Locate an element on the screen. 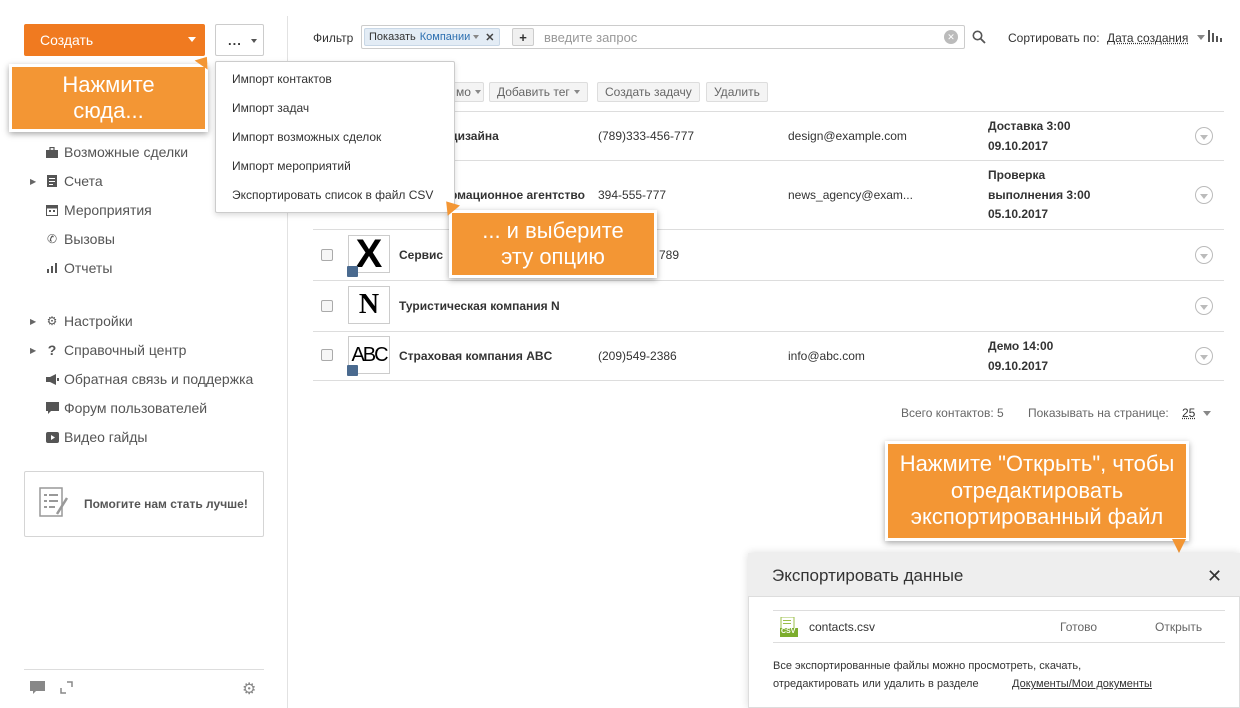 The image size is (1240, 708). task-line: Демо 14:00 is located at coordinates (1020, 346).